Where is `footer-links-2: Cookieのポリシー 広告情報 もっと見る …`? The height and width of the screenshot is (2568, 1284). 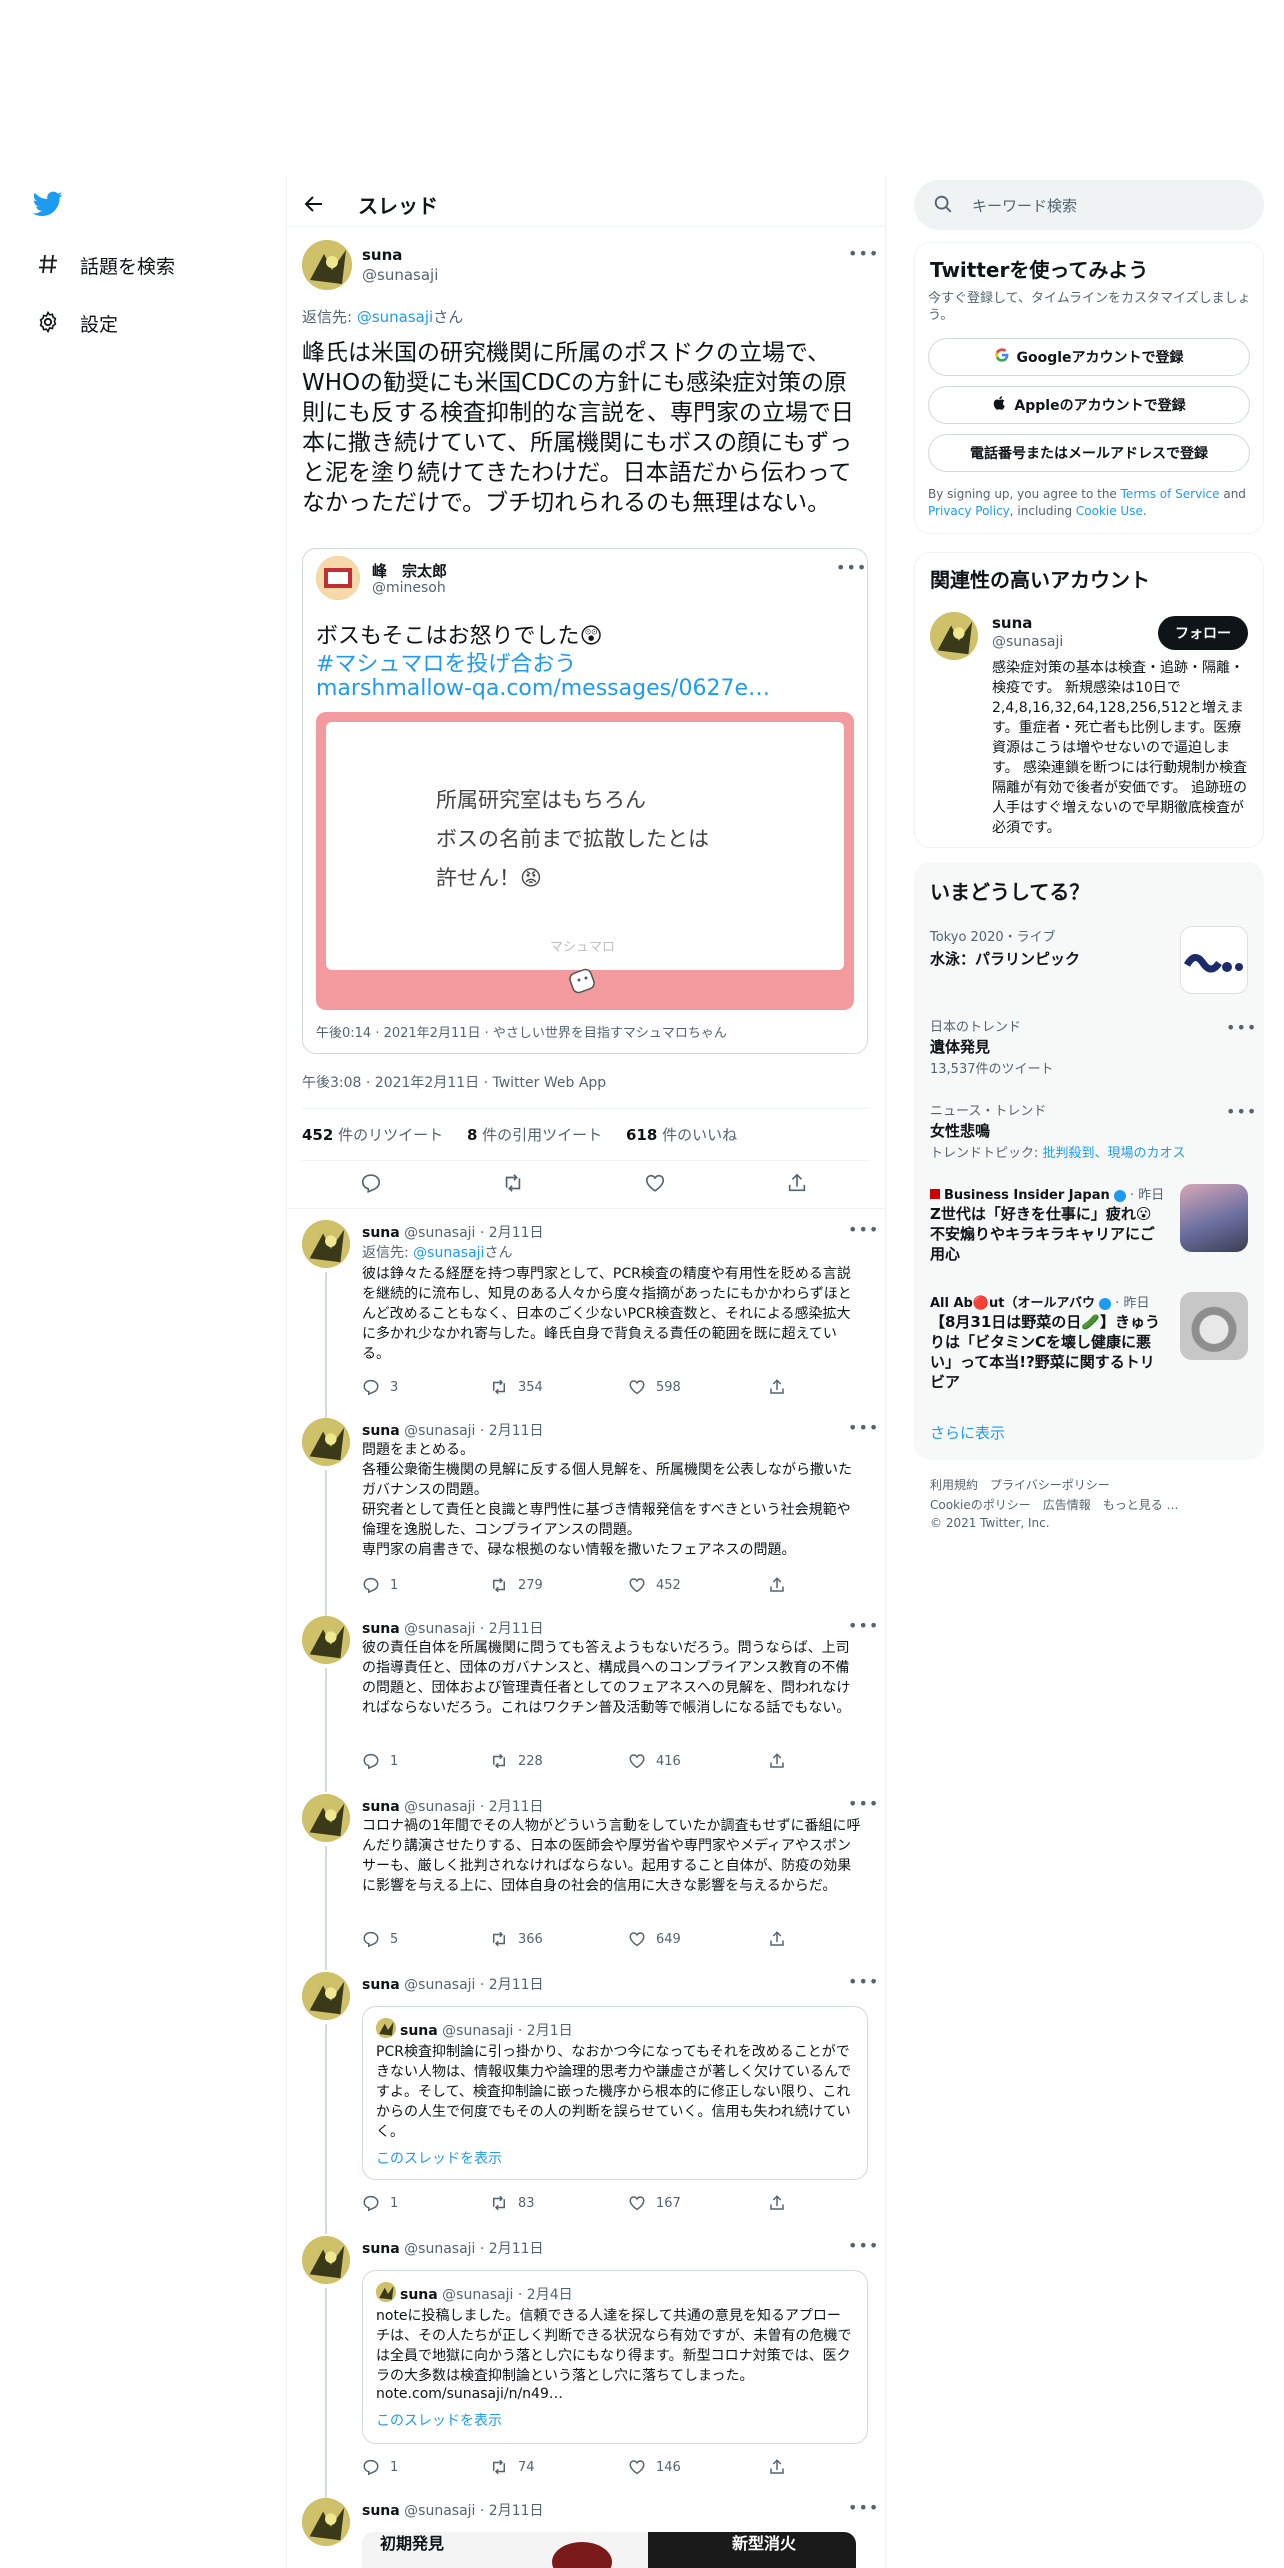
footer-links-2: Cookieのポリシー 広告情報 もっと見る … is located at coordinates (1054, 1504).